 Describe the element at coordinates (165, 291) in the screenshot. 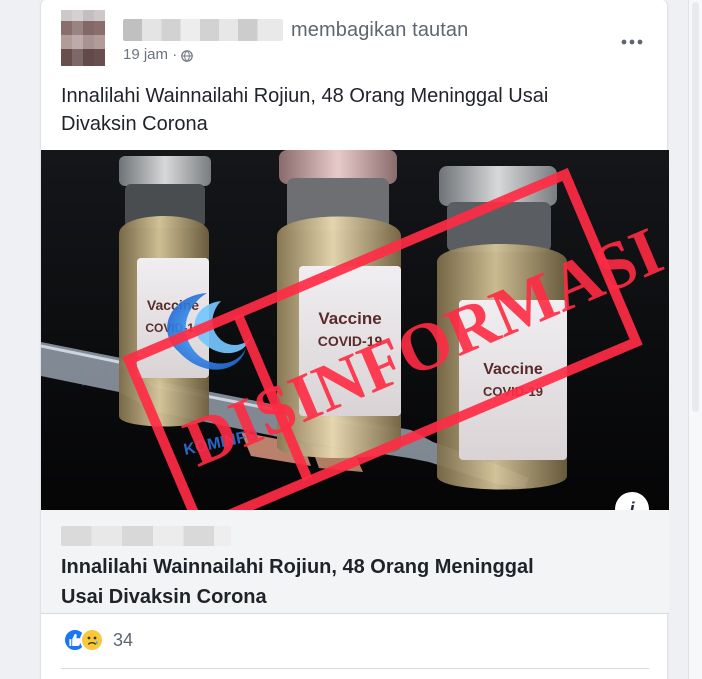

I see `vaccine-vial-left: Vaccine COVID-19` at that location.